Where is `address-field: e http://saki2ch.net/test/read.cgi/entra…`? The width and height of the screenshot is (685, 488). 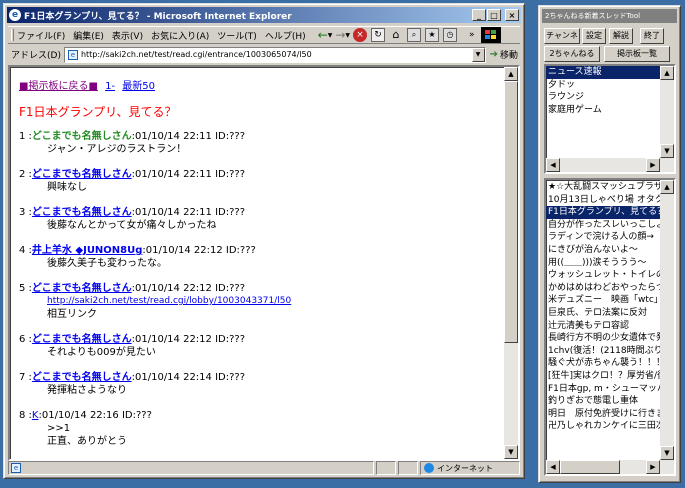
address-field: e http://saki2ch.net/test/read.cgi/entra… is located at coordinates (274, 54).